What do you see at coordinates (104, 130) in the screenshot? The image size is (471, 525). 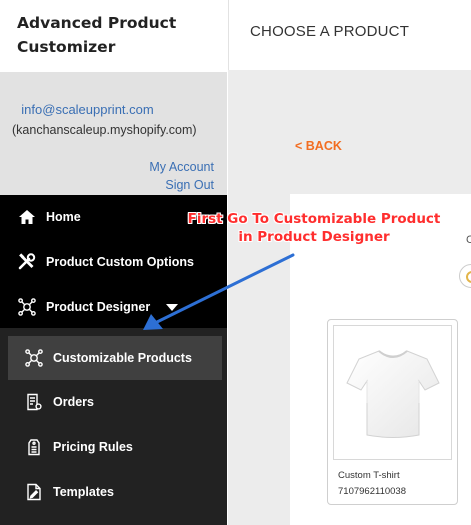 I see `account-shop-domain: (kanchanscaleup.myshopify.com)` at bounding box center [104, 130].